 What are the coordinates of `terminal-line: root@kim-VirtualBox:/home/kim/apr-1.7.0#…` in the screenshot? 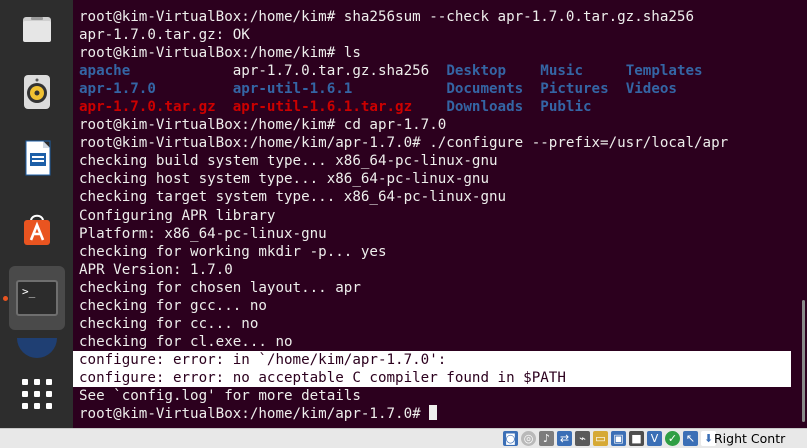 It's located at (435, 143).